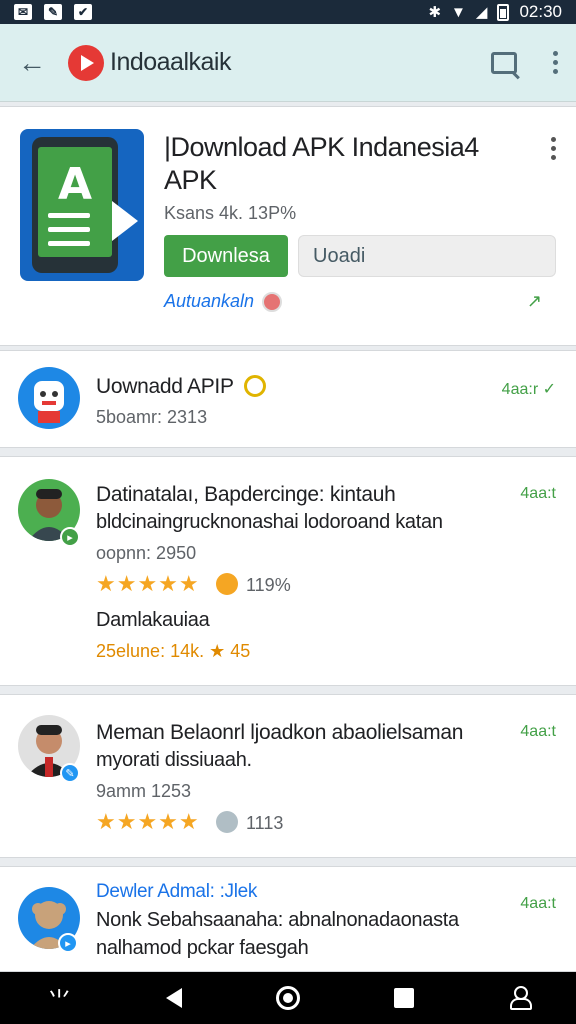 This screenshot has width=576, height=1024. I want to click on nav-back-icon, so click(173, 998).